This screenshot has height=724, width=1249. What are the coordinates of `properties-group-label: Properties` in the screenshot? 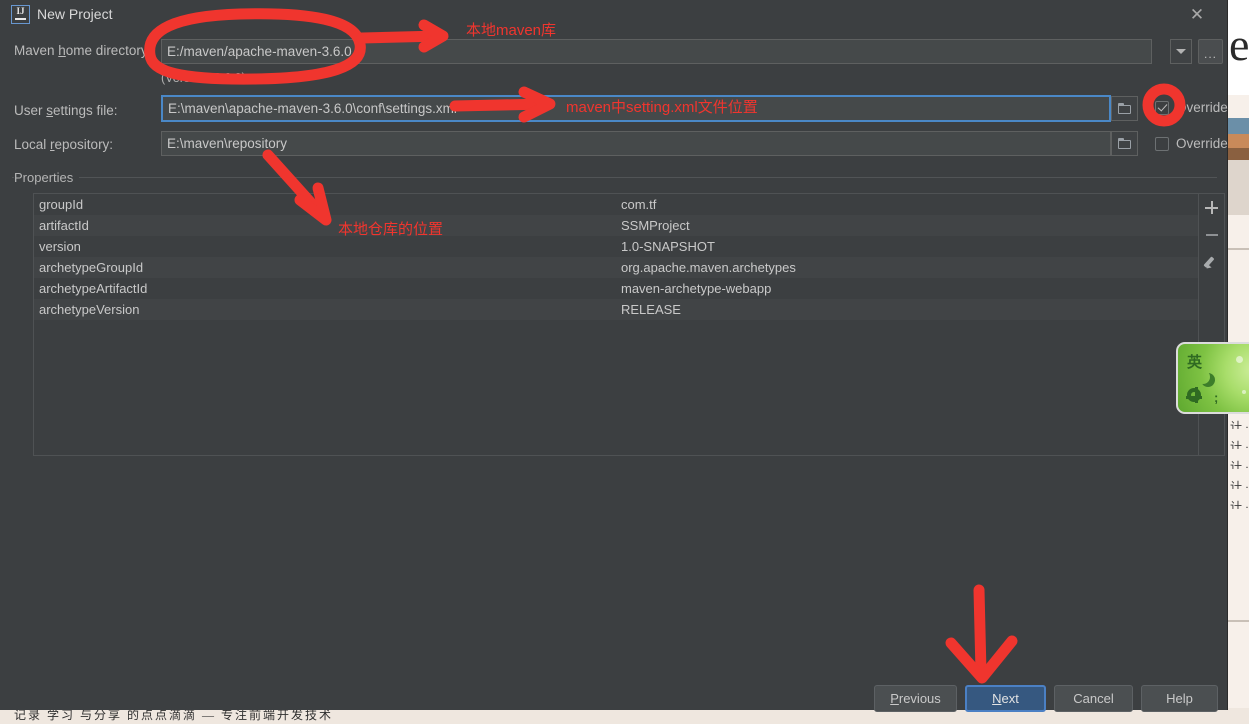 It's located at (47, 177).